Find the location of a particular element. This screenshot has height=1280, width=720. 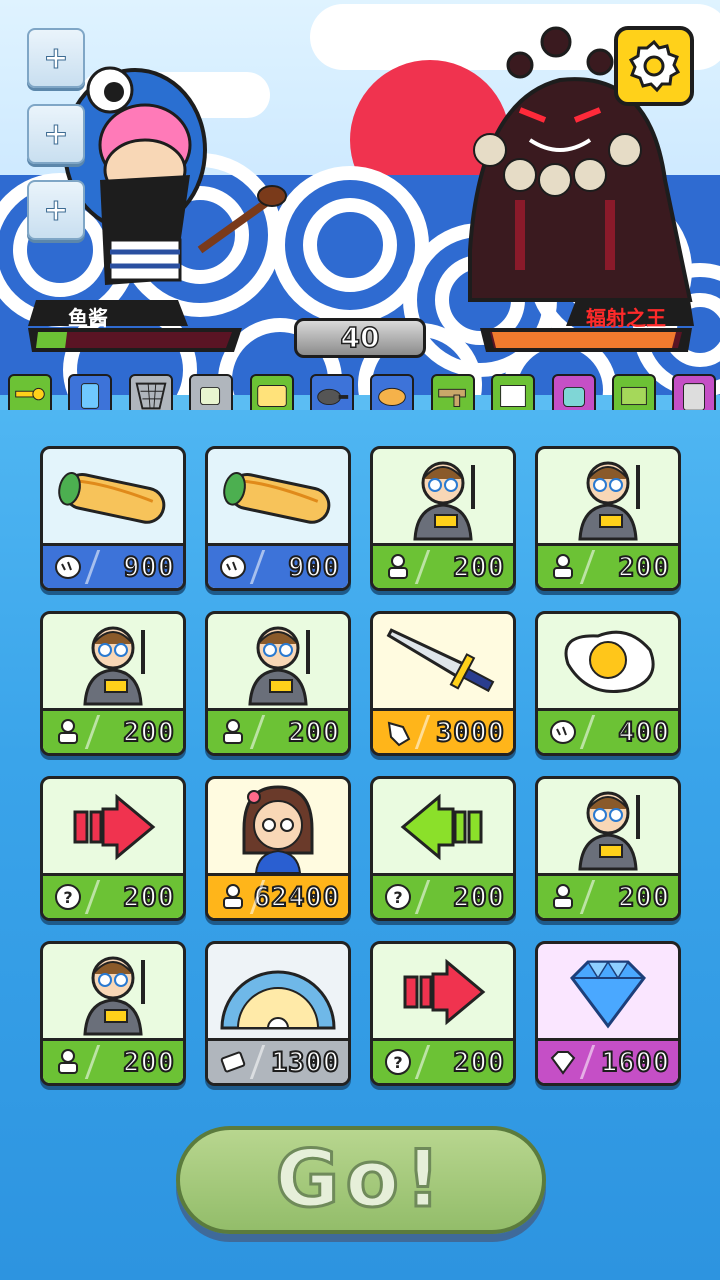

enemy-name: 辐射之王 is located at coordinates (626, 318).